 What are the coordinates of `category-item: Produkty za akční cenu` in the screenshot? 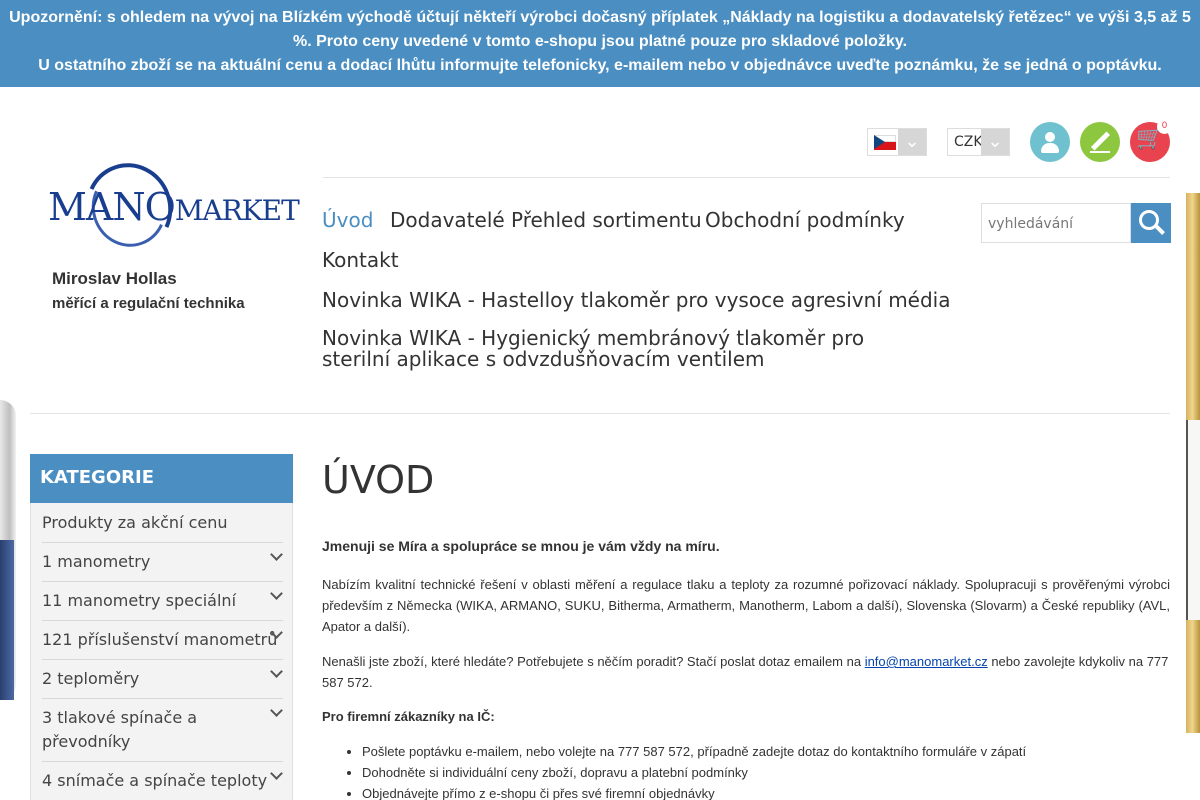 It's located at (162, 523).